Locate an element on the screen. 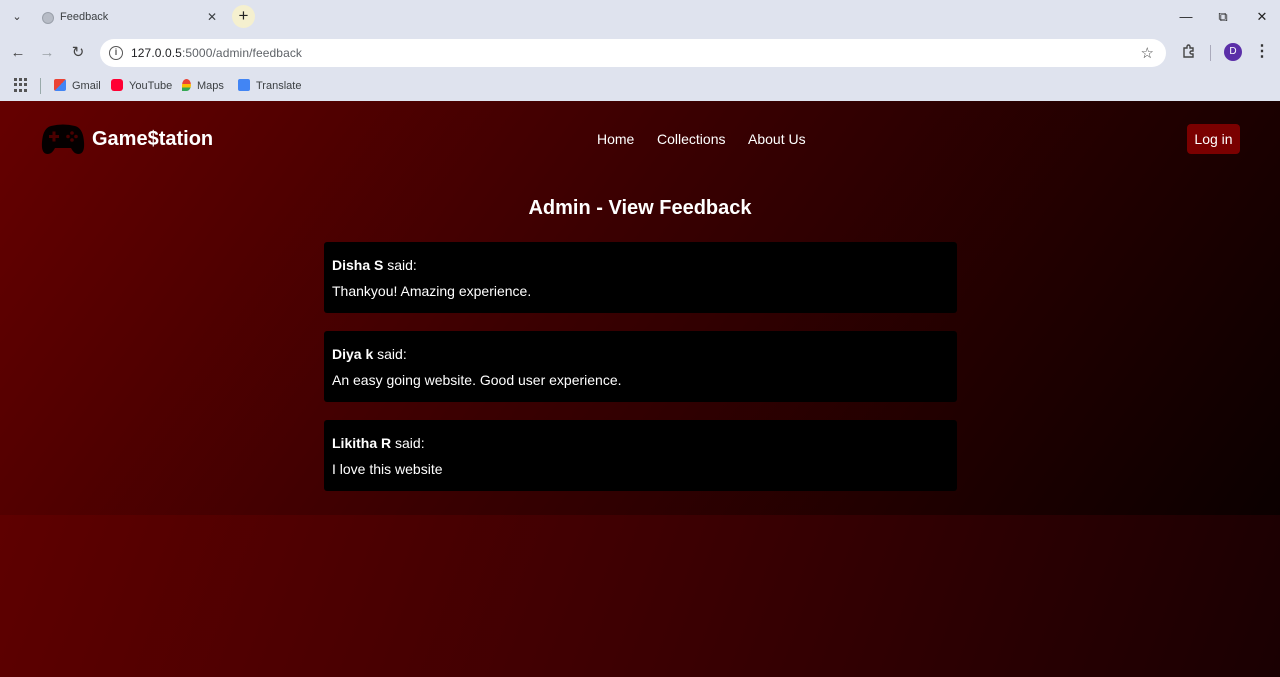 The width and height of the screenshot is (1280, 677). nav-home: Home is located at coordinates (615, 139).